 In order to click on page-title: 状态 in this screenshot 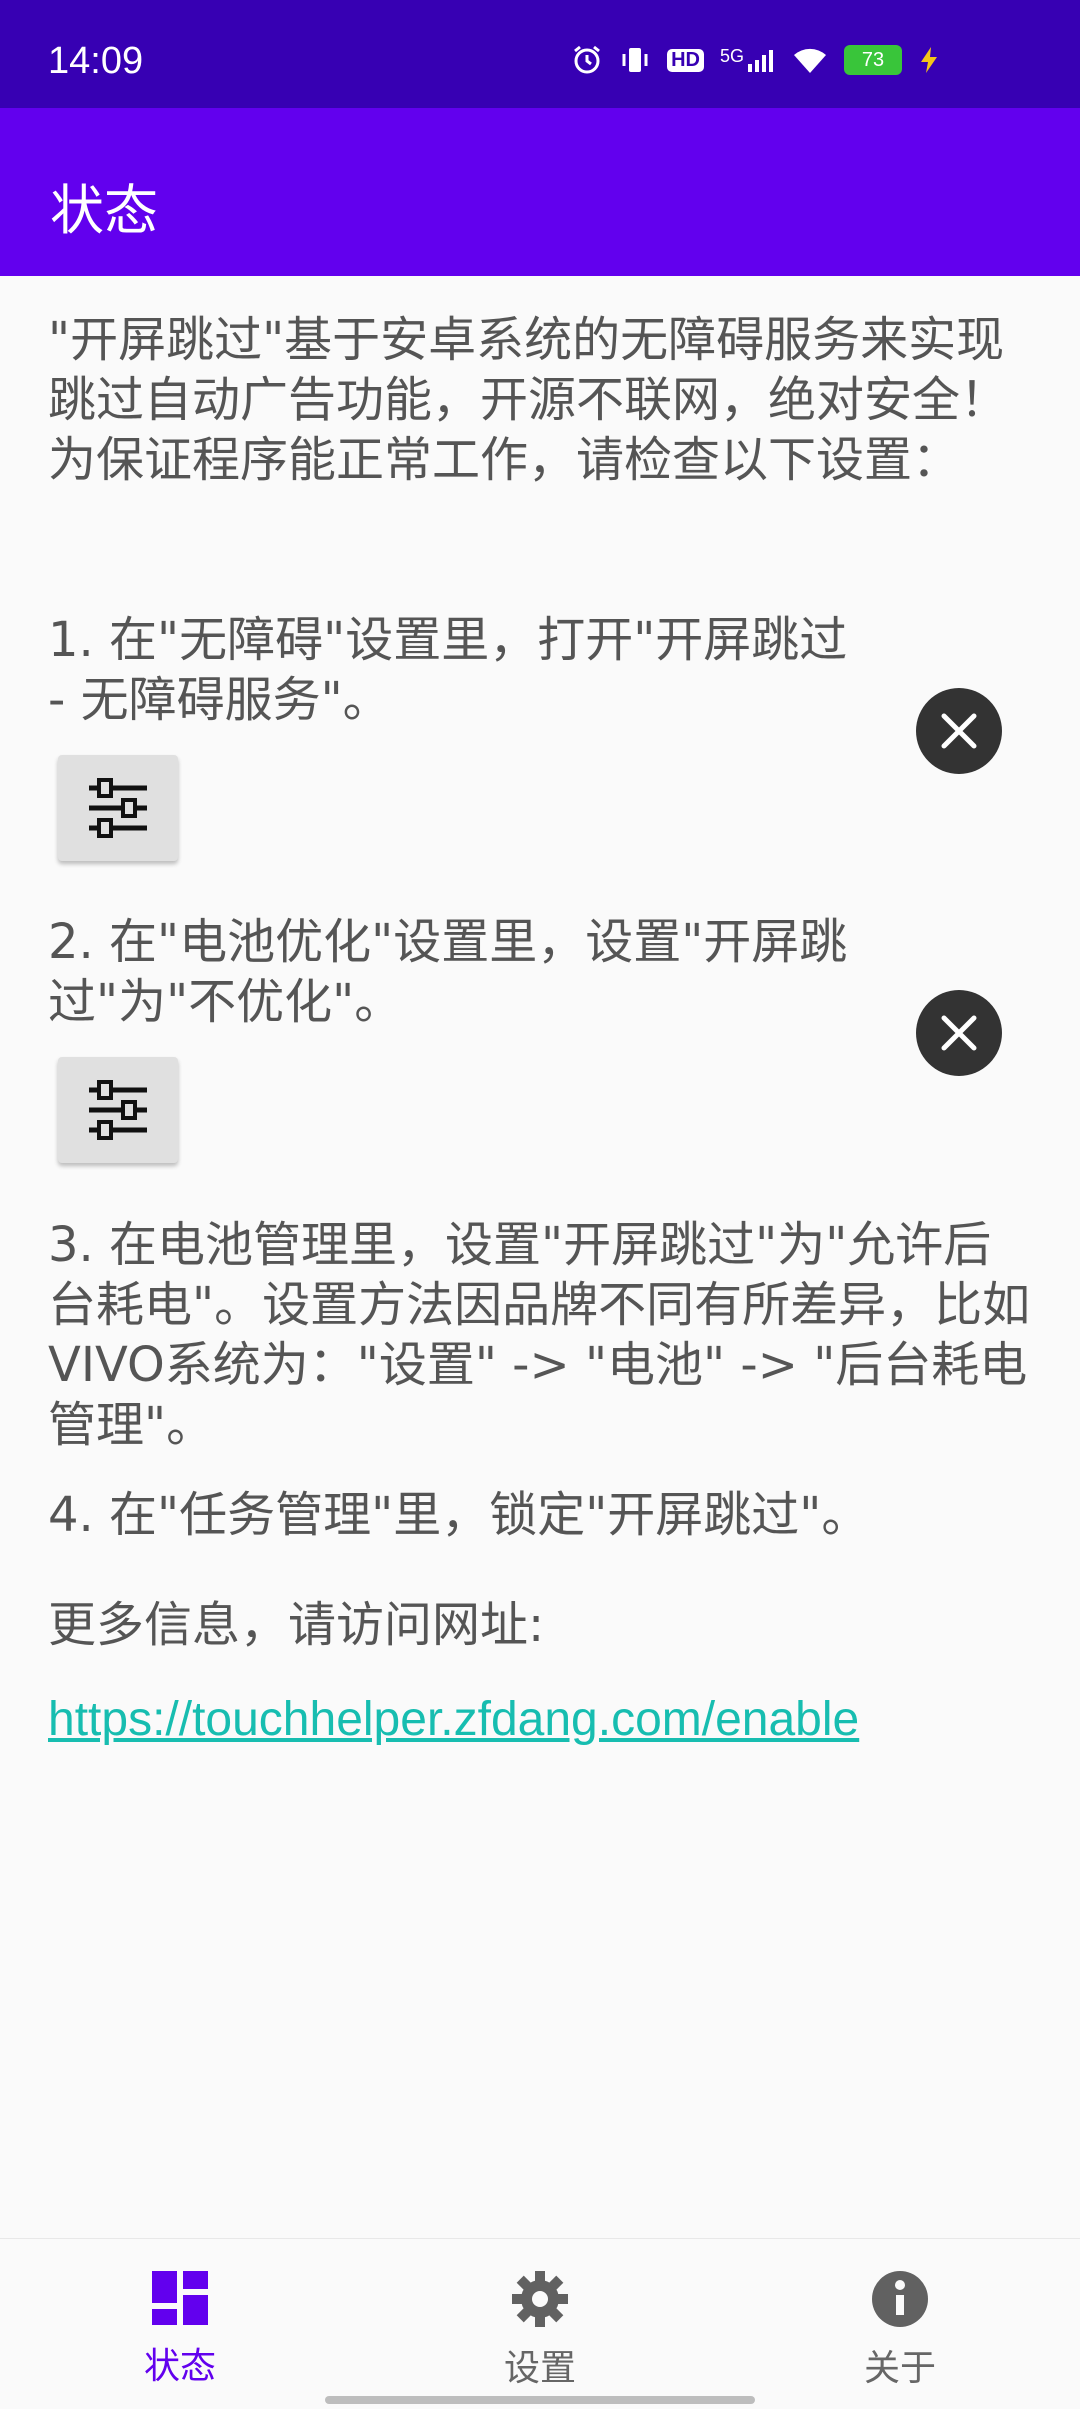, I will do `click(104, 210)`.